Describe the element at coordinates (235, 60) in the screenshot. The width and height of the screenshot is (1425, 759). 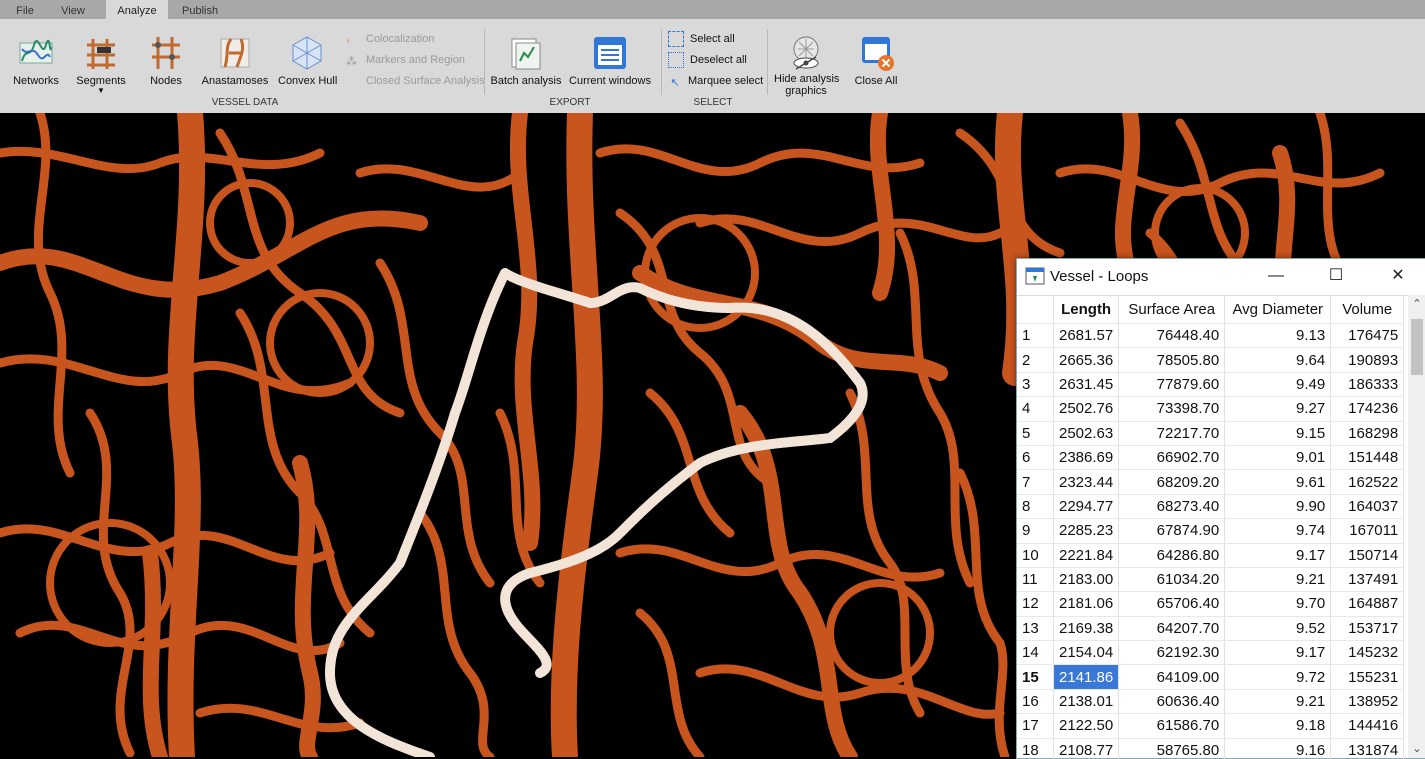
I see `anastamoses-button: Anastamoses` at that location.